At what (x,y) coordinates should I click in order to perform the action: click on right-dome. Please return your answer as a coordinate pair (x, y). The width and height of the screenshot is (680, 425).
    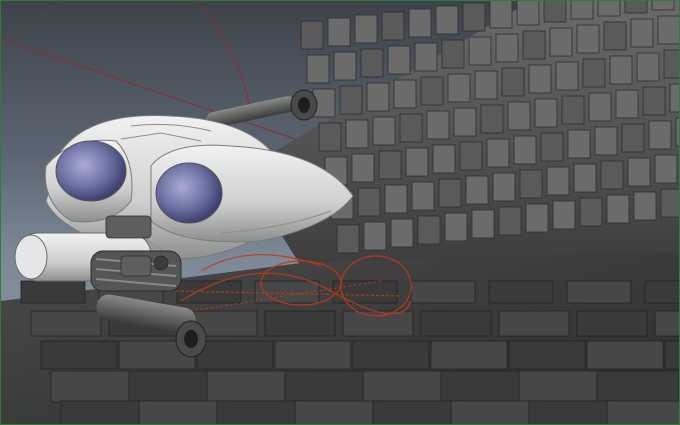
    Looking at the image, I should click on (189, 193).